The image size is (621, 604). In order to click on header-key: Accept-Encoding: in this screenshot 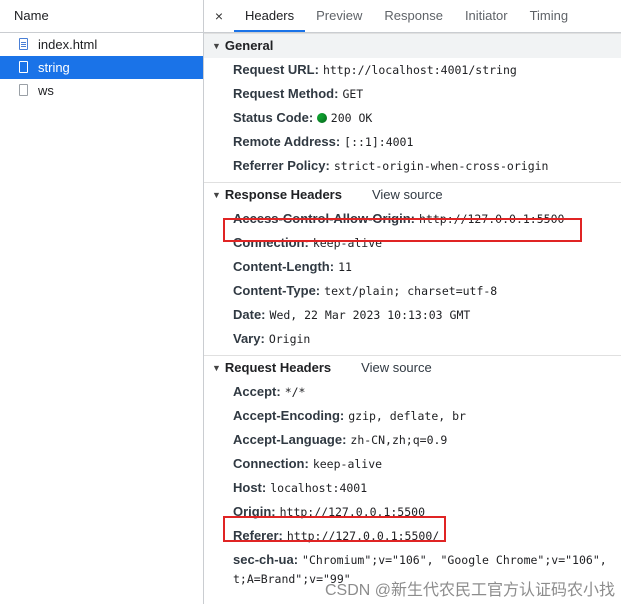, I will do `click(289, 415)`.